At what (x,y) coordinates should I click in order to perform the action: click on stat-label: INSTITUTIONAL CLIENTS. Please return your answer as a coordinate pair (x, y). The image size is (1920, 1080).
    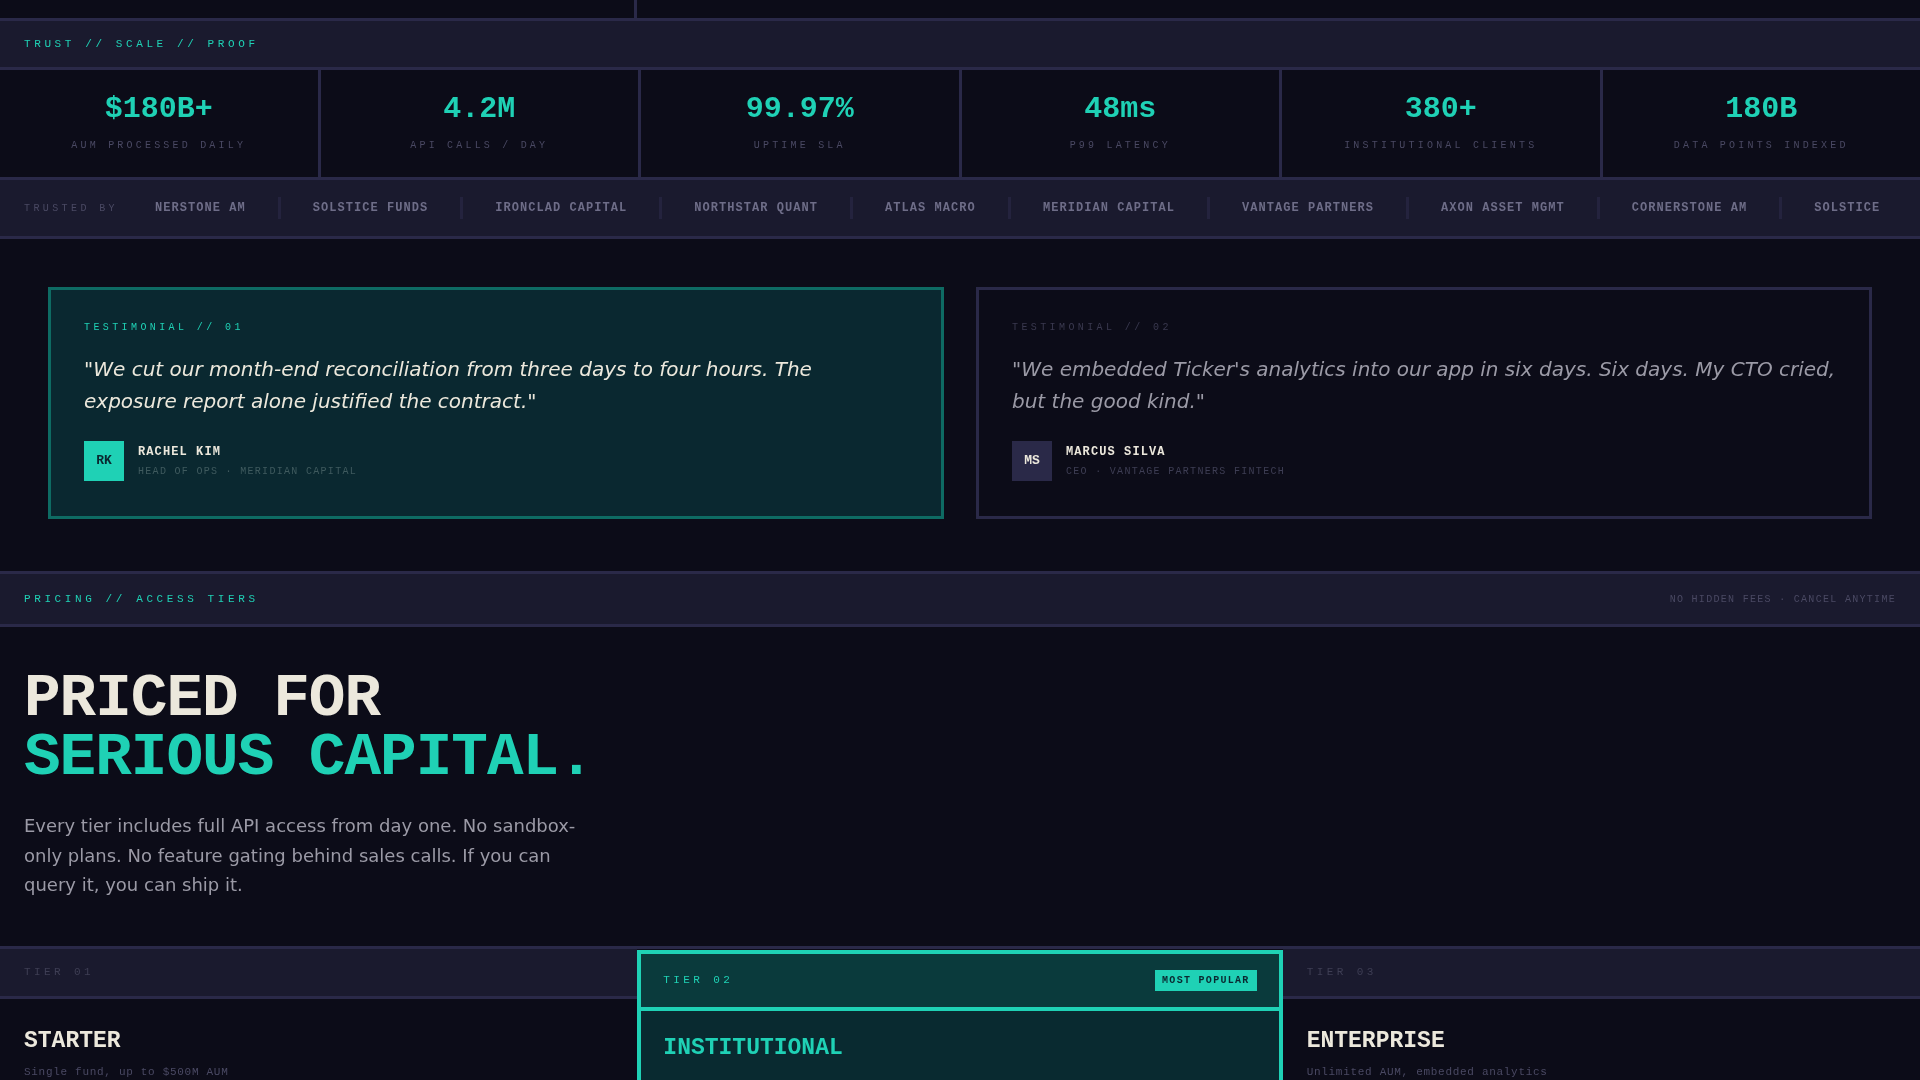
    Looking at the image, I should click on (1441, 146).